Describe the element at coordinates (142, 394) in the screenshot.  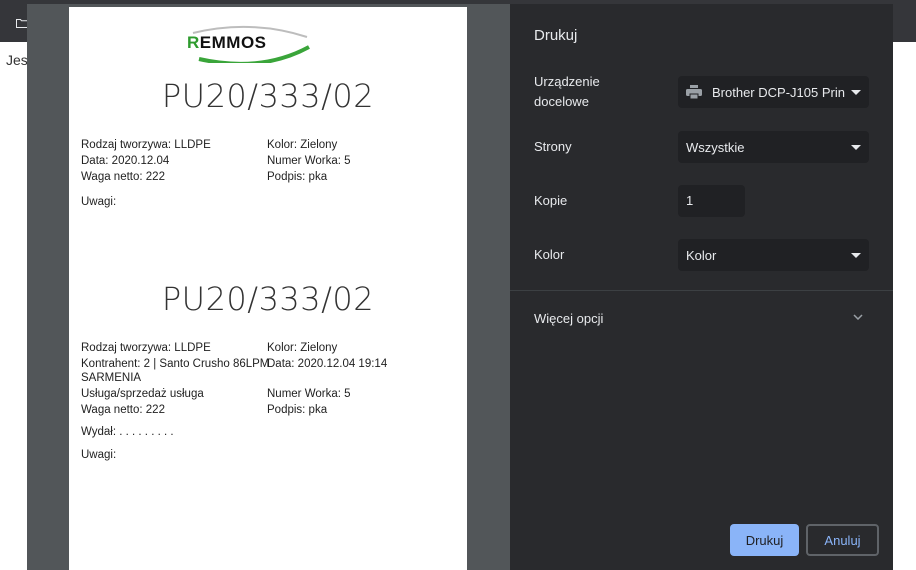
I see `label-service: Usługa/sprzedaż usługa` at that location.